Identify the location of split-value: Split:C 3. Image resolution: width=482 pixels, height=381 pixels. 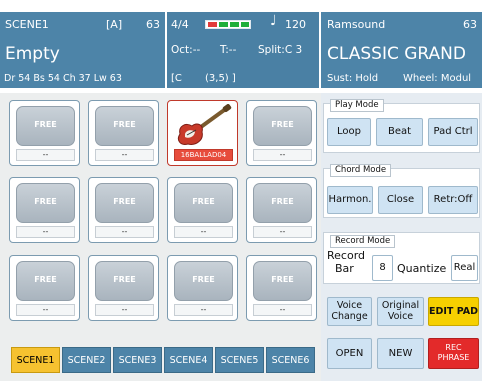
(280, 50).